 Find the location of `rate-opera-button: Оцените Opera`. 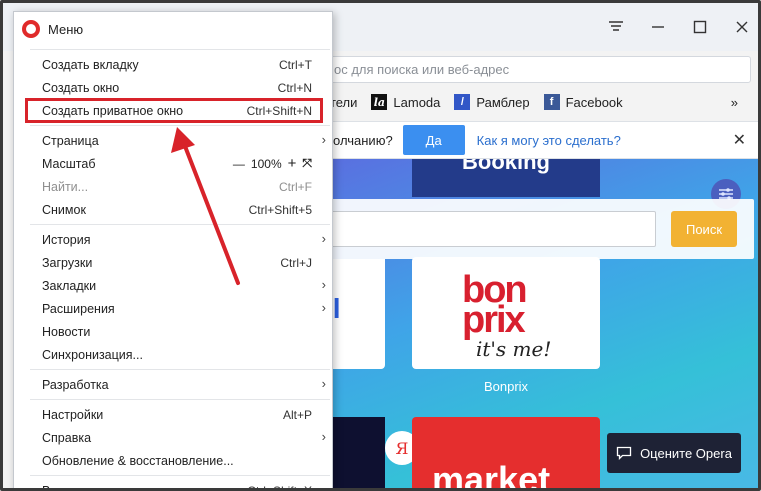

rate-opera-button: Оцените Opera is located at coordinates (674, 453).